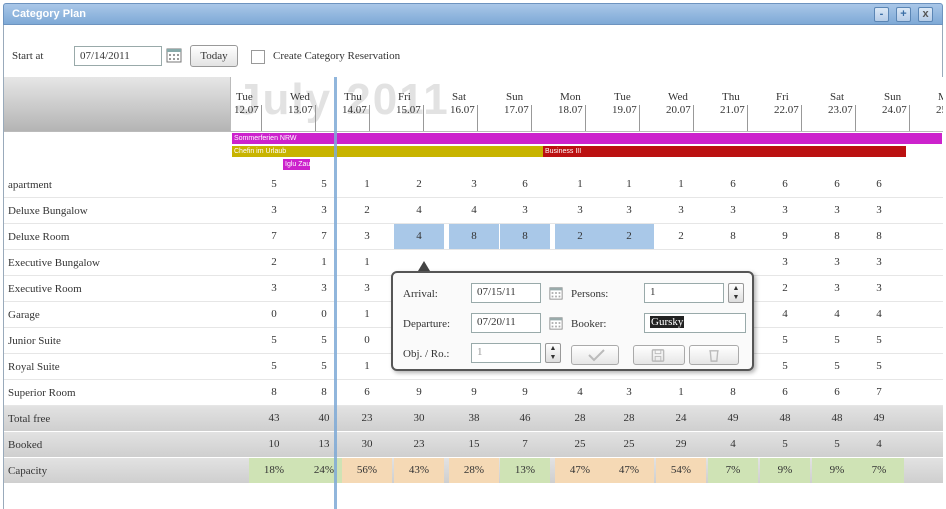 Image resolution: width=946 pixels, height=509 pixels. I want to click on arrival-calendar-icon, so click(556, 293).